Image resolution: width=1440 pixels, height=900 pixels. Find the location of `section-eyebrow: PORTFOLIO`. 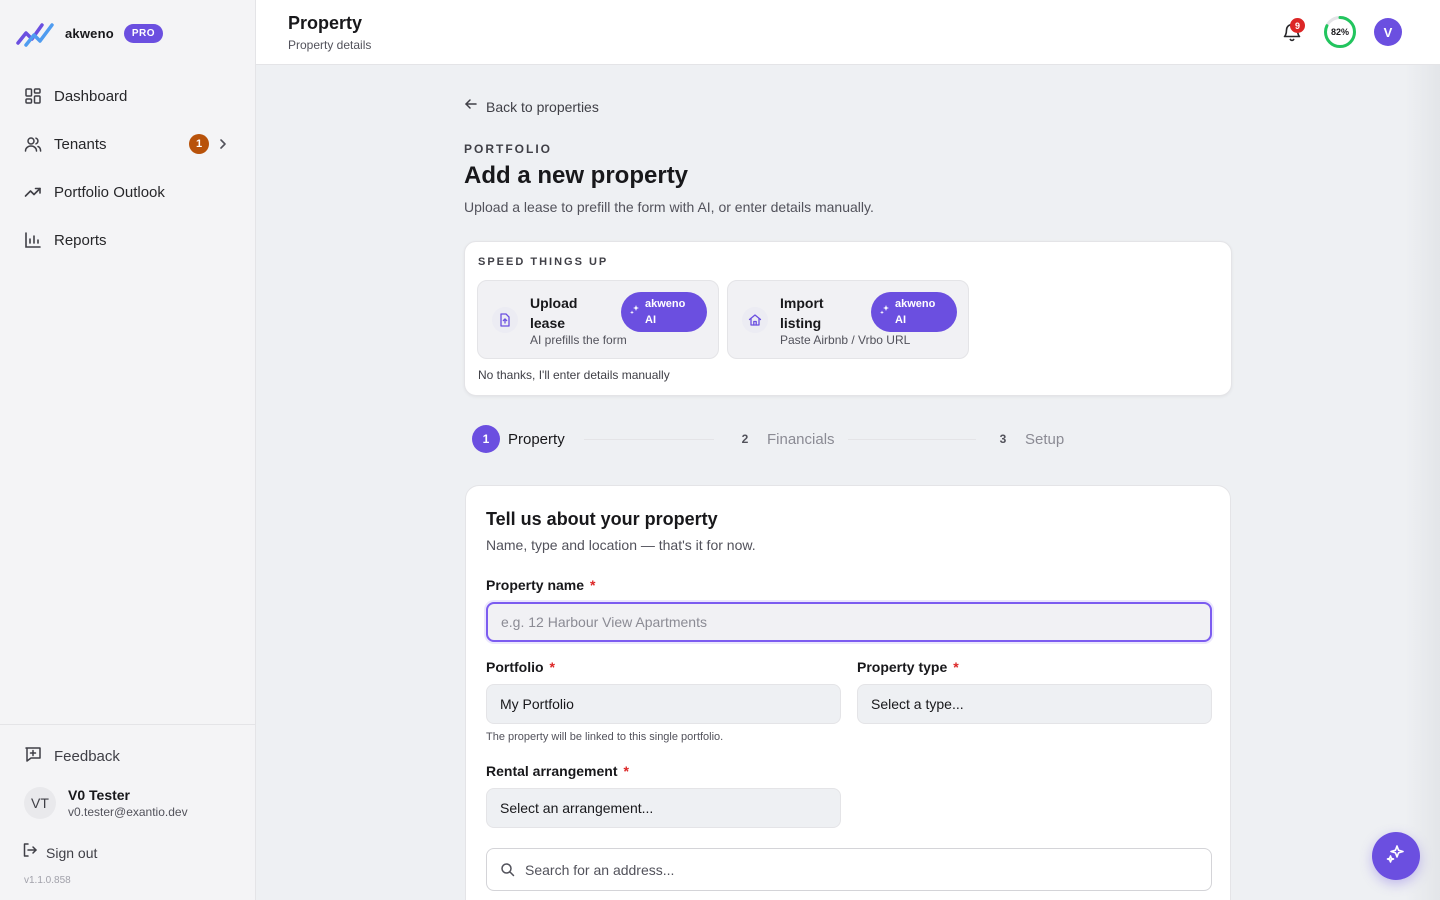

section-eyebrow: PORTFOLIO is located at coordinates (508, 149).